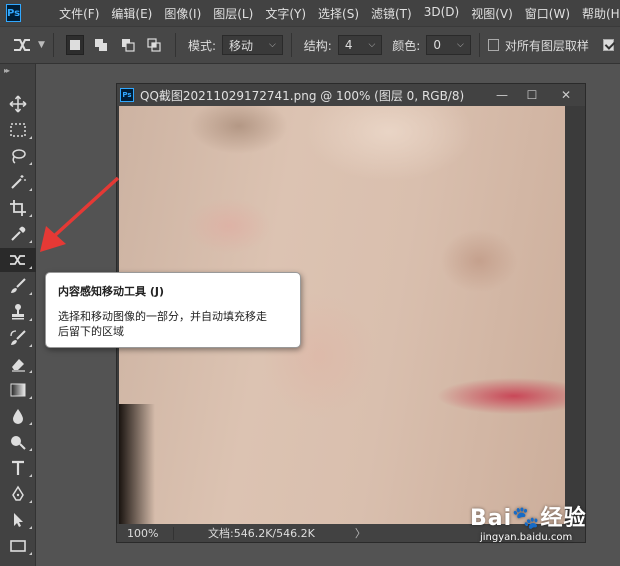 This screenshot has width=620, height=566. I want to click on drop-icon, so click(18, 416).